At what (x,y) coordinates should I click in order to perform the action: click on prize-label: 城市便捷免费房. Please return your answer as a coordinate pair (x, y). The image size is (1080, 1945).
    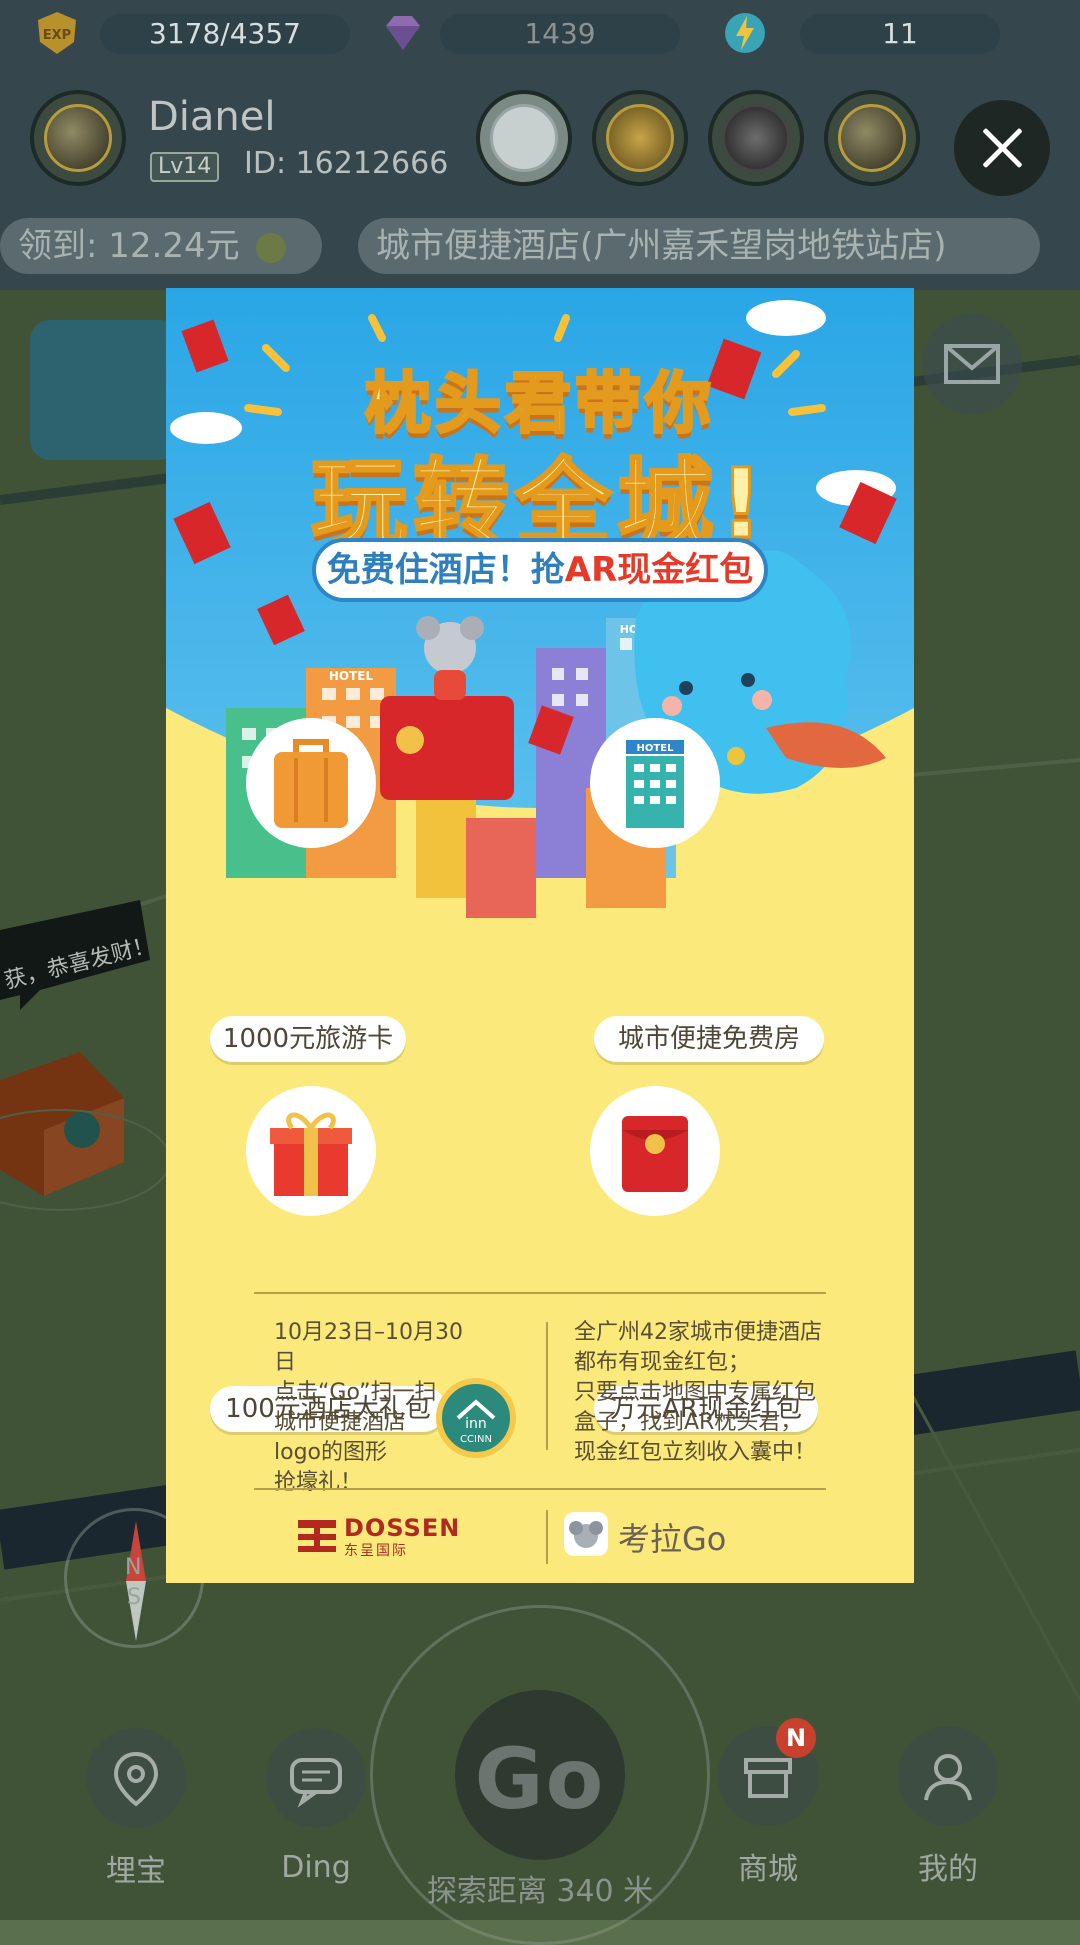
    Looking at the image, I should click on (709, 1039).